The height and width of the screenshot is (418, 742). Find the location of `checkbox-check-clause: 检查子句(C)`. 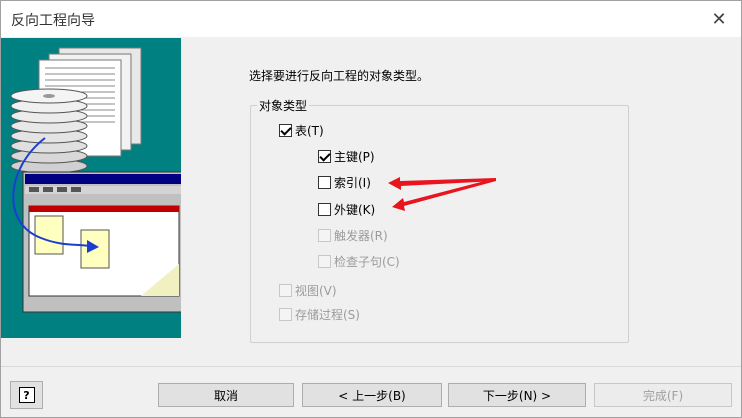

checkbox-check-clause: 检查子句(C) is located at coordinates (359, 261).